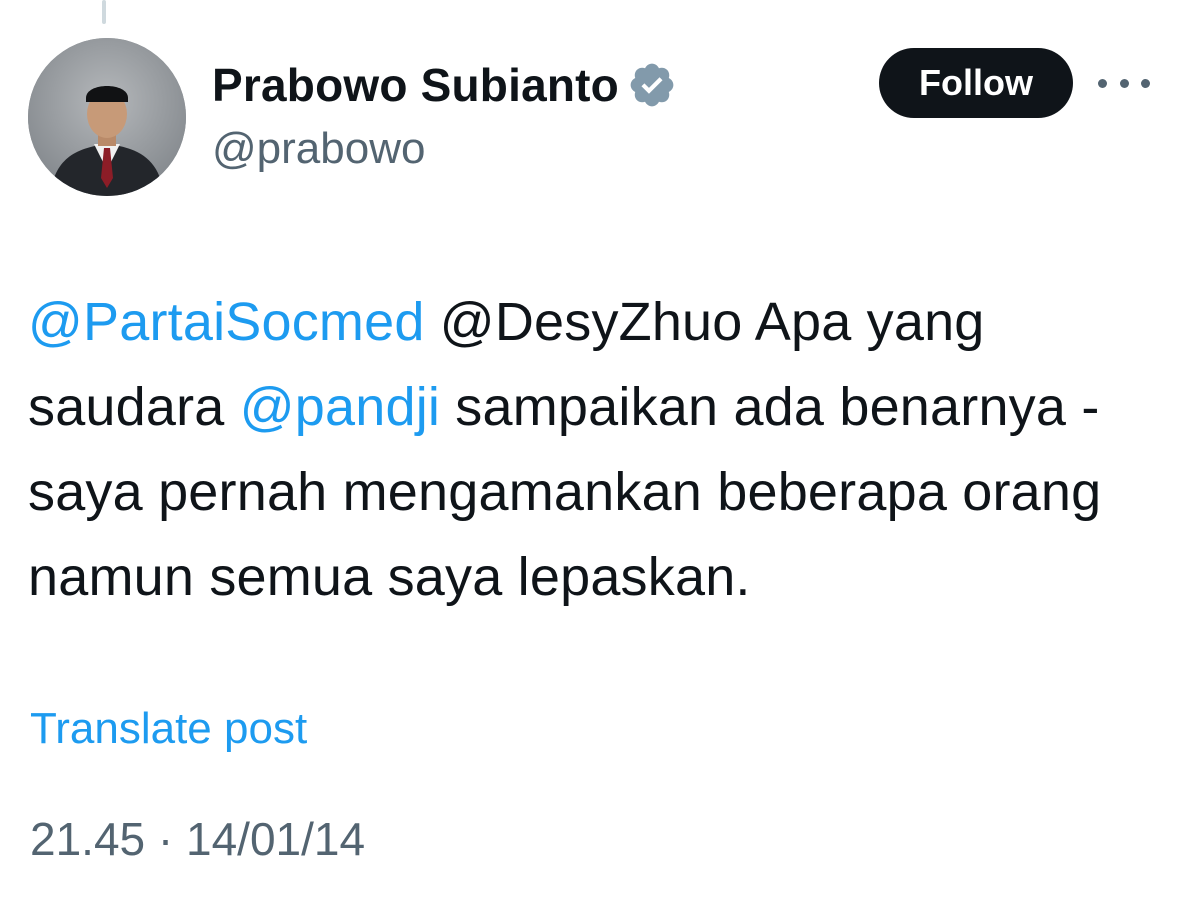 The image size is (1179, 912). I want to click on post-time: 21.45, so click(88, 839).